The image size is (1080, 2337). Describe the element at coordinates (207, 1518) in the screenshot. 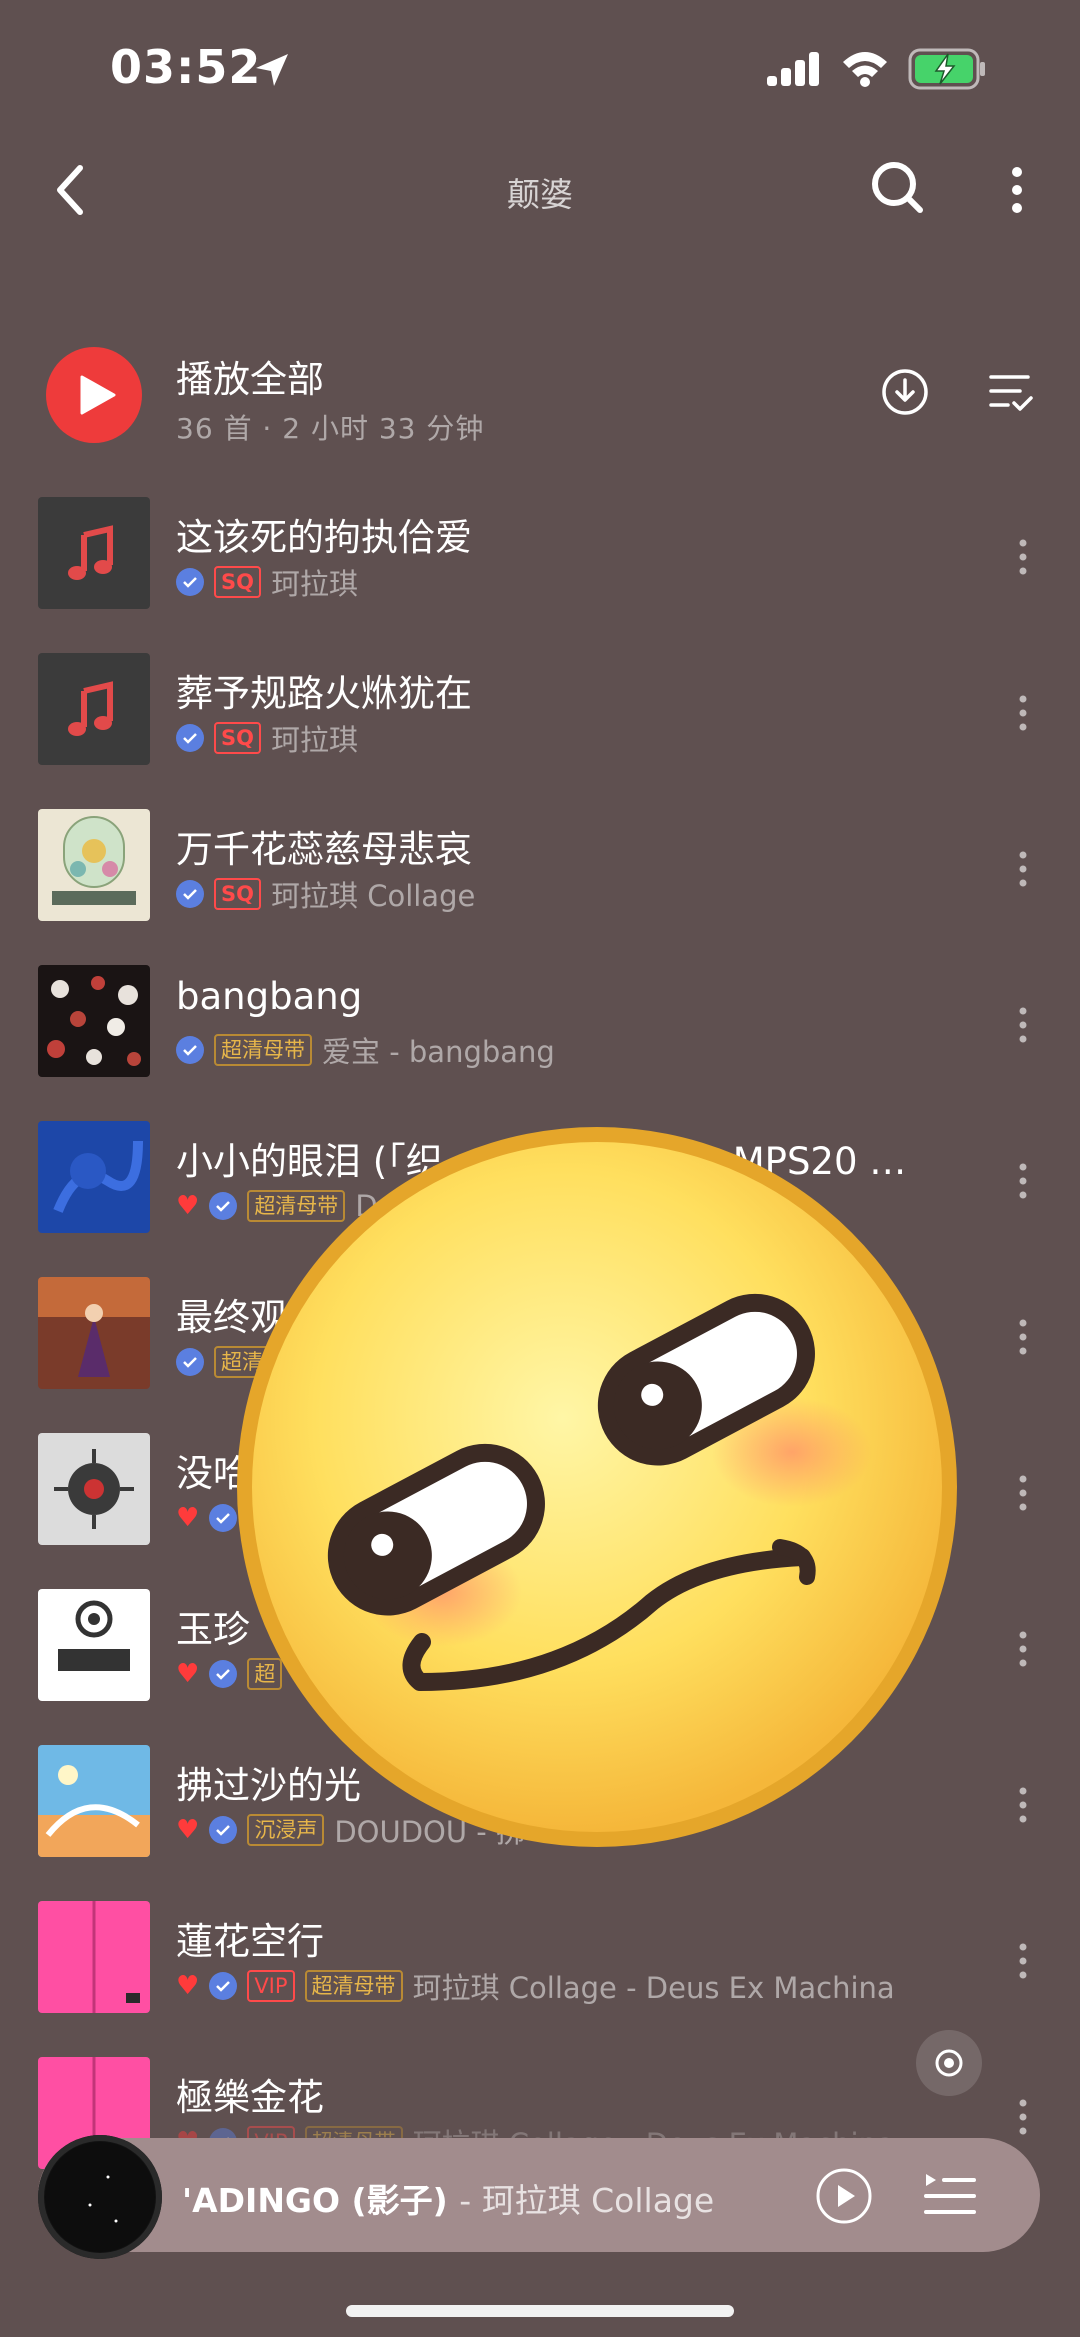

I see `song-meta: ♥` at that location.